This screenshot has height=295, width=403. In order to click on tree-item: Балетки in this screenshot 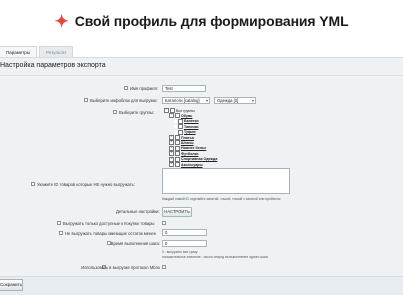, I will do `click(186, 121)`.